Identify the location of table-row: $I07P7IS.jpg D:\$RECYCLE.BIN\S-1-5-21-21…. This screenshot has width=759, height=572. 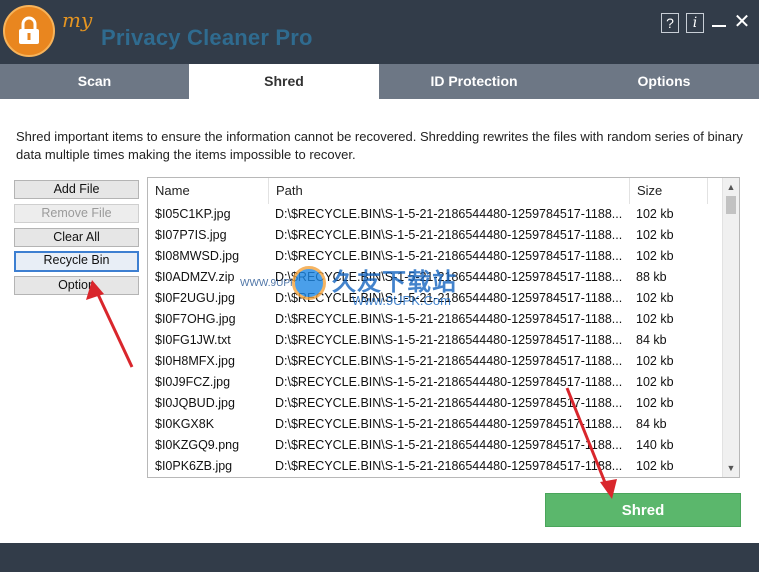
(435, 235).